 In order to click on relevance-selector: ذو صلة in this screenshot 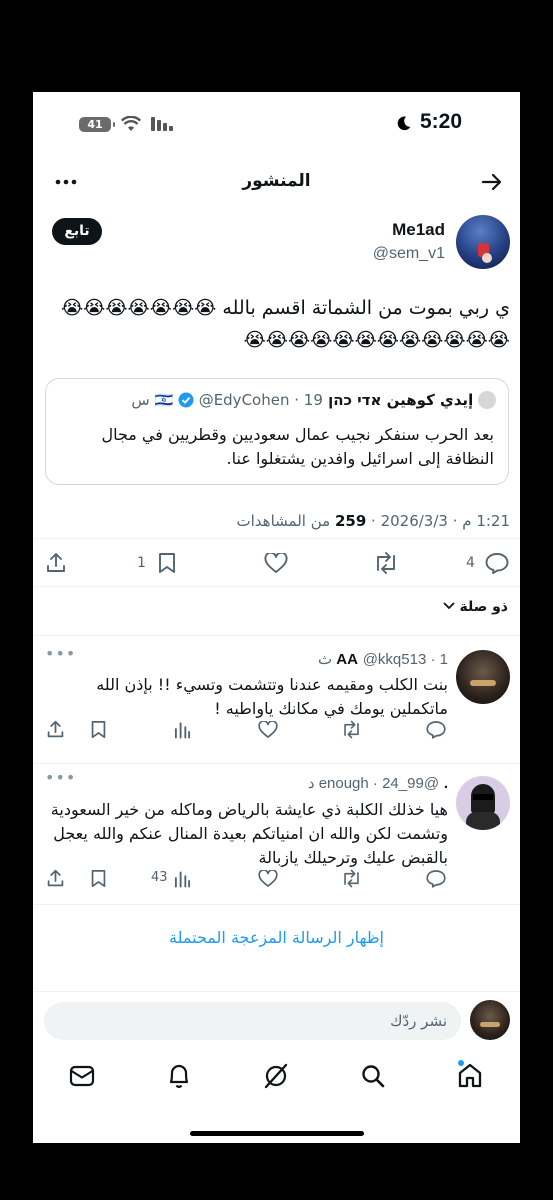, I will do `click(475, 607)`.